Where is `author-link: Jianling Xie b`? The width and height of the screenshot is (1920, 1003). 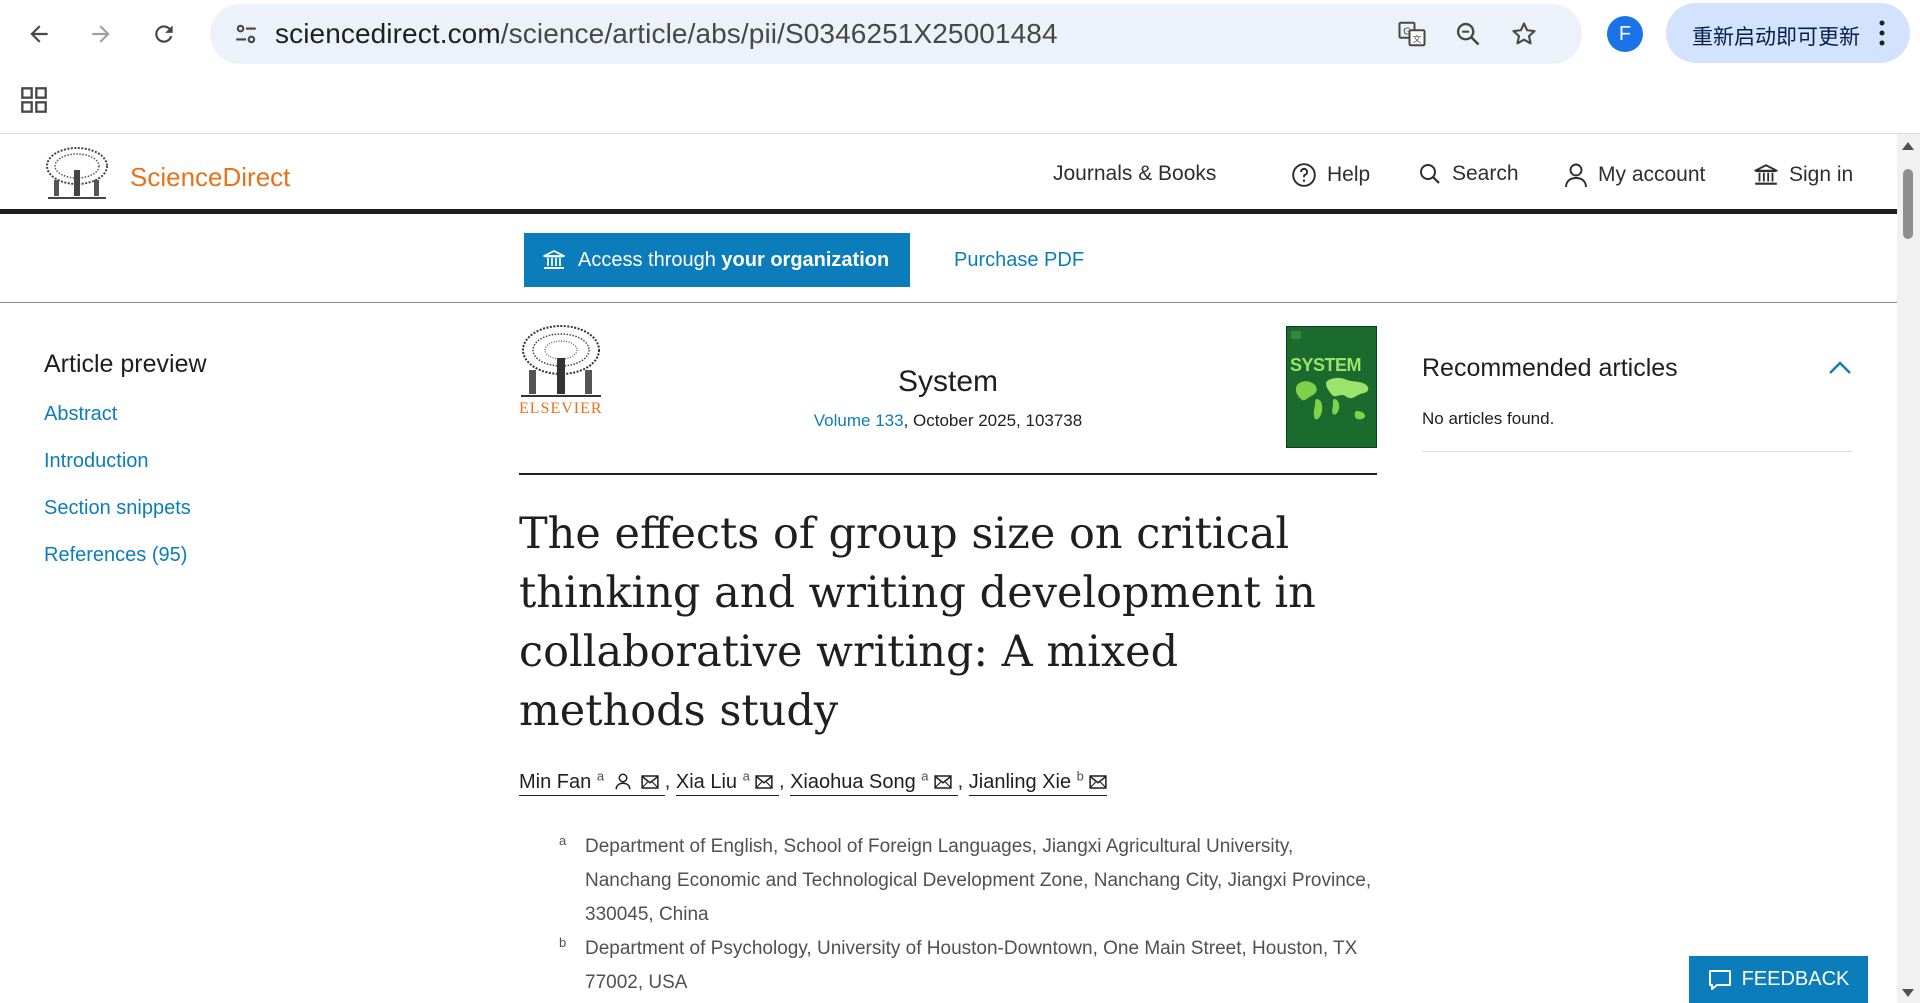 author-link: Jianling Xie b is located at coordinates (1038, 782).